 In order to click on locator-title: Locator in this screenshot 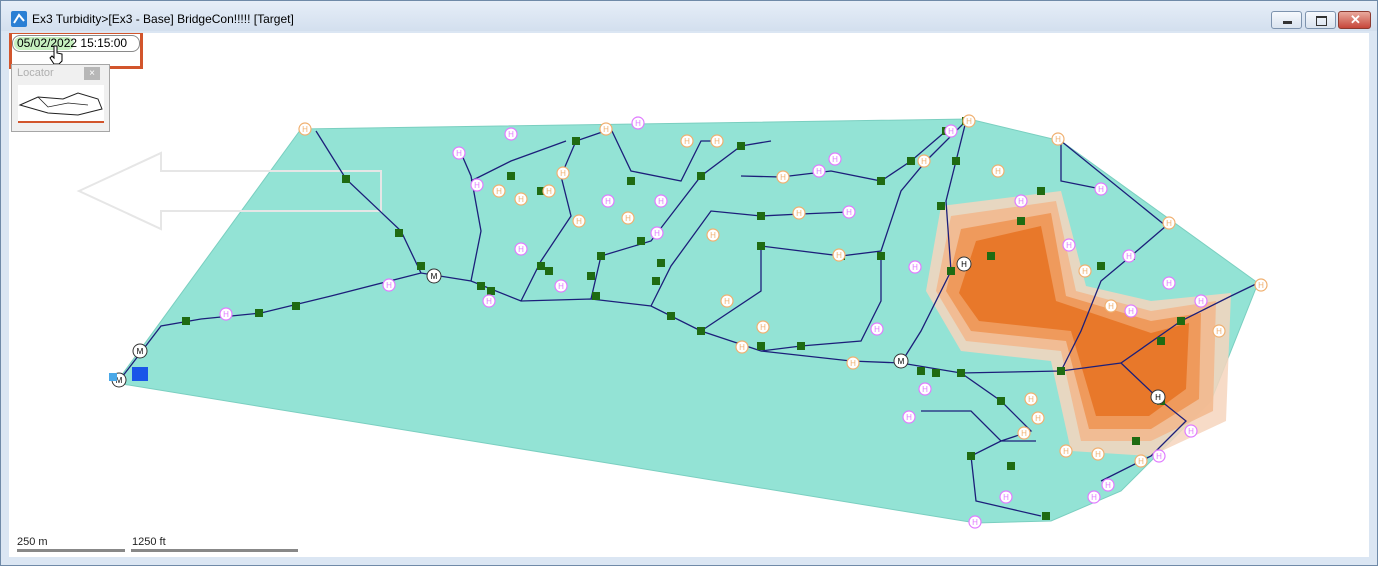, I will do `click(35, 73)`.